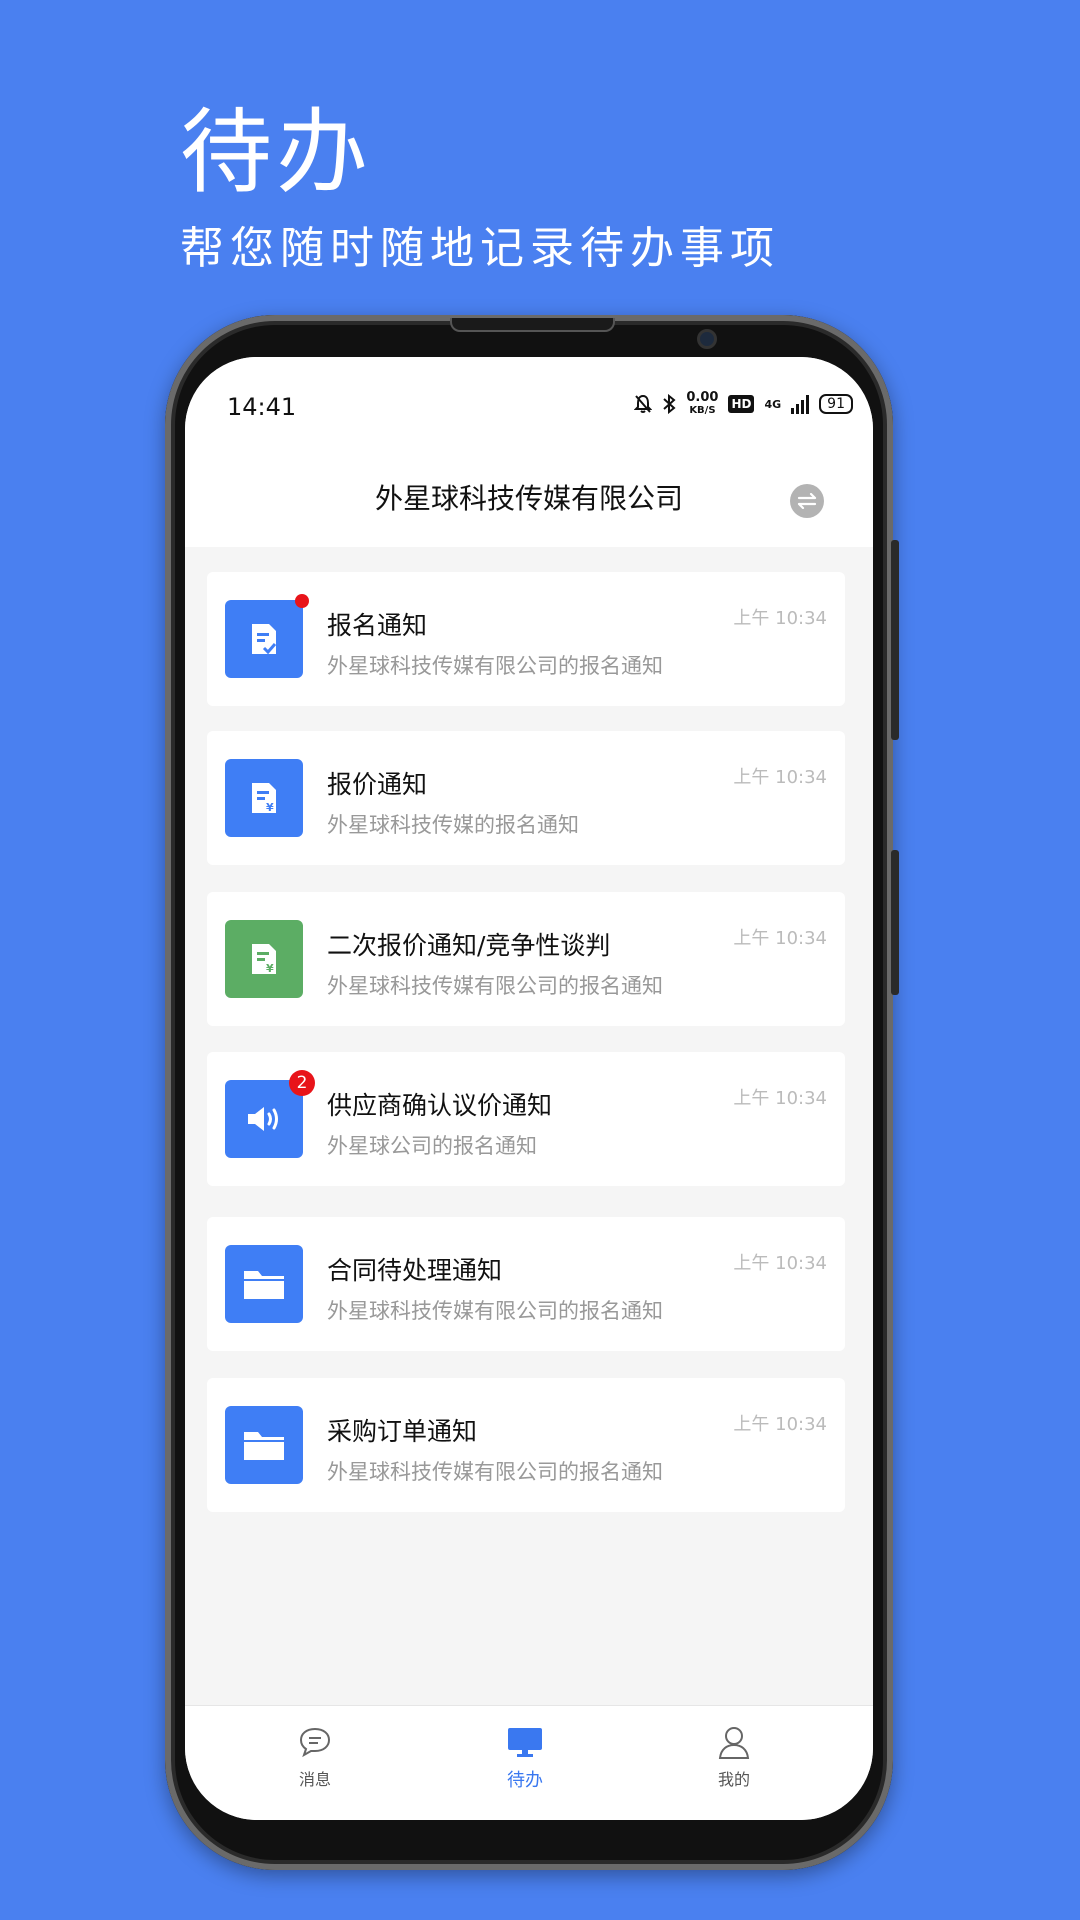 The height and width of the screenshot is (1920, 1080). Describe the element at coordinates (302, 601) in the screenshot. I see `unread-dot` at that location.